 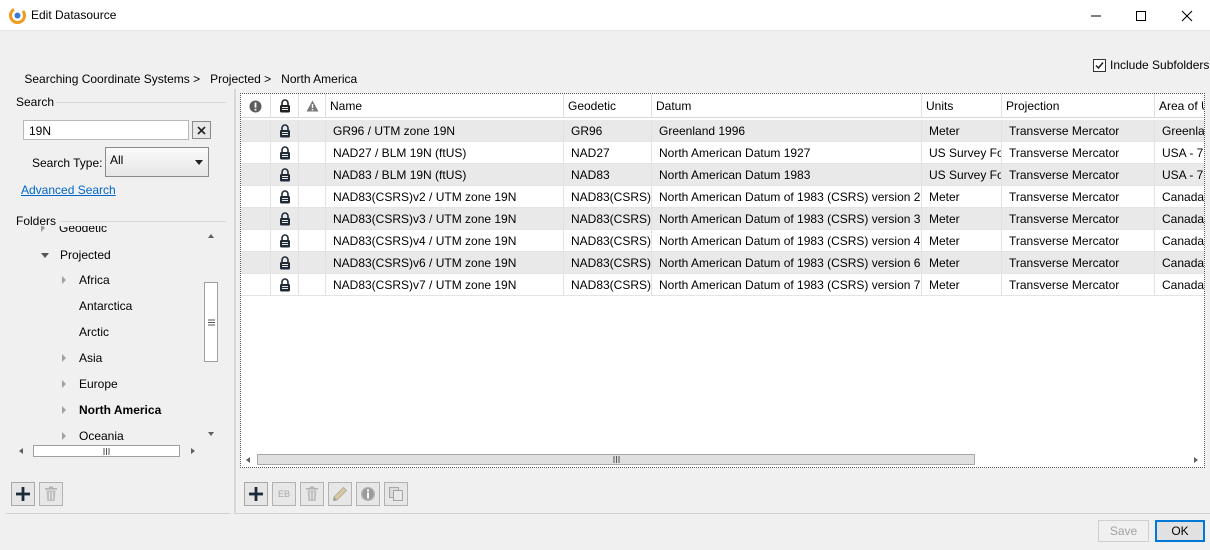 I want to click on ok-button: OK, so click(x=1180, y=531).